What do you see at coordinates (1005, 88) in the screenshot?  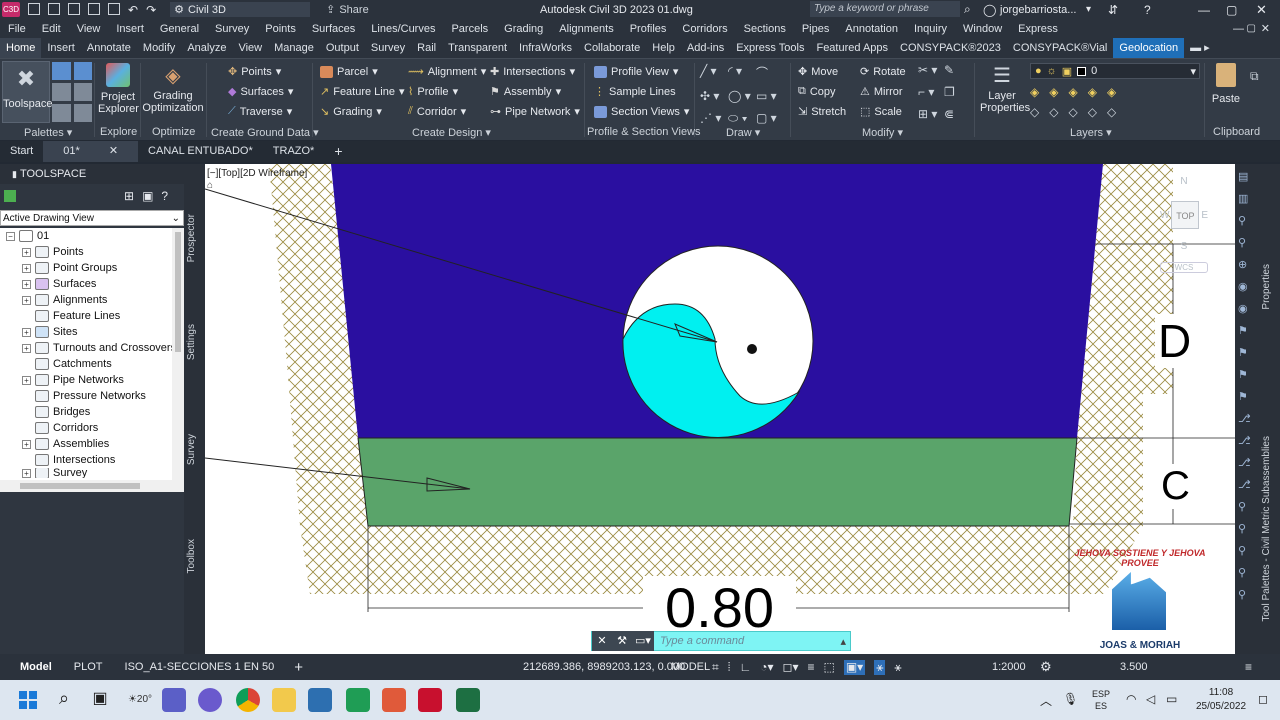 I see `layer-properties-button: ☰ Layer Properties` at bounding box center [1005, 88].